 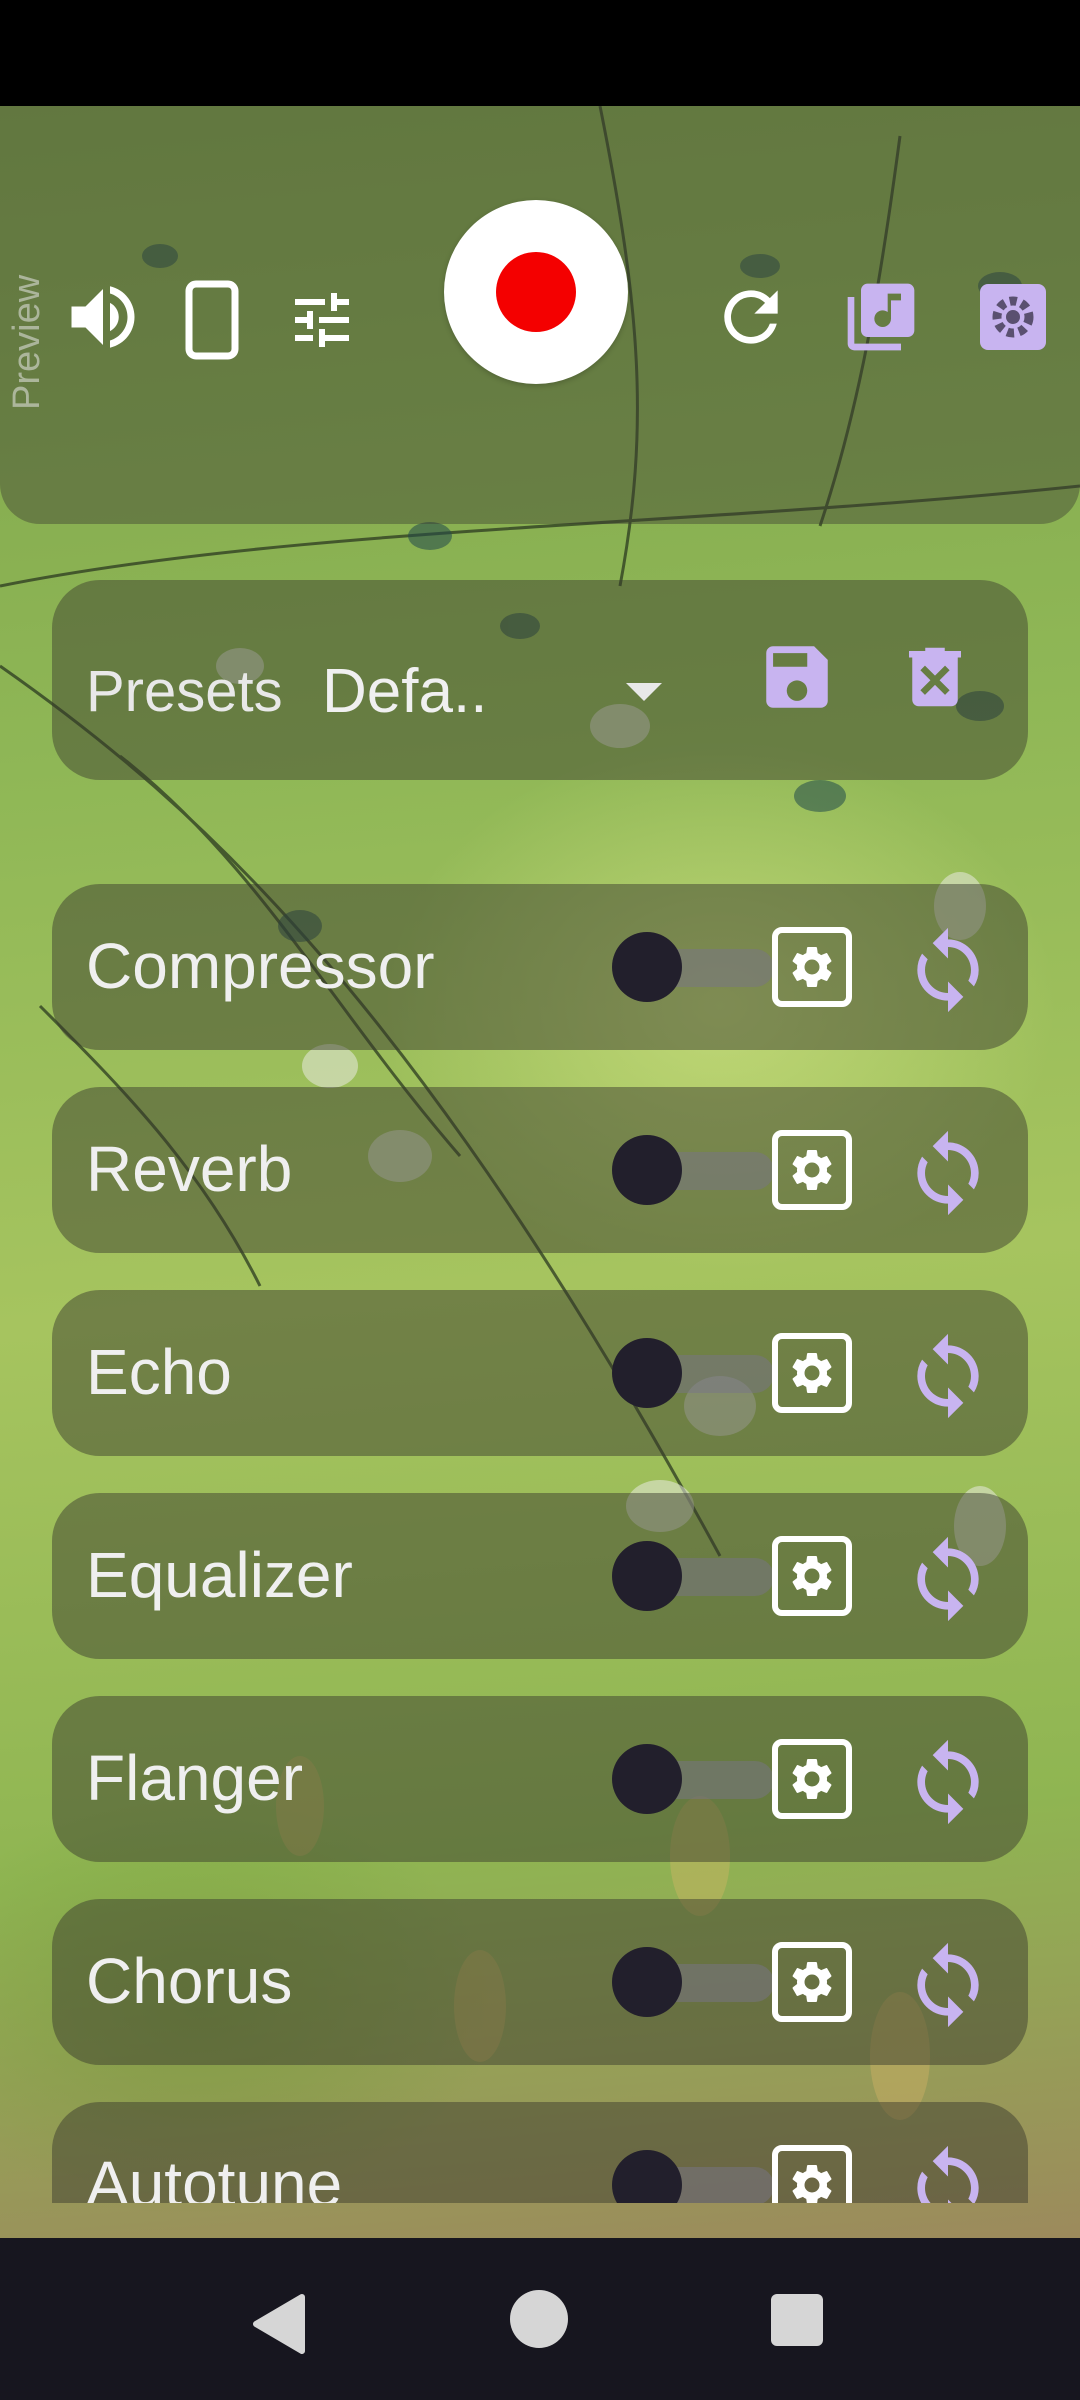 I want to click on presets-dropdown-value: Defa.., so click(x=404, y=691).